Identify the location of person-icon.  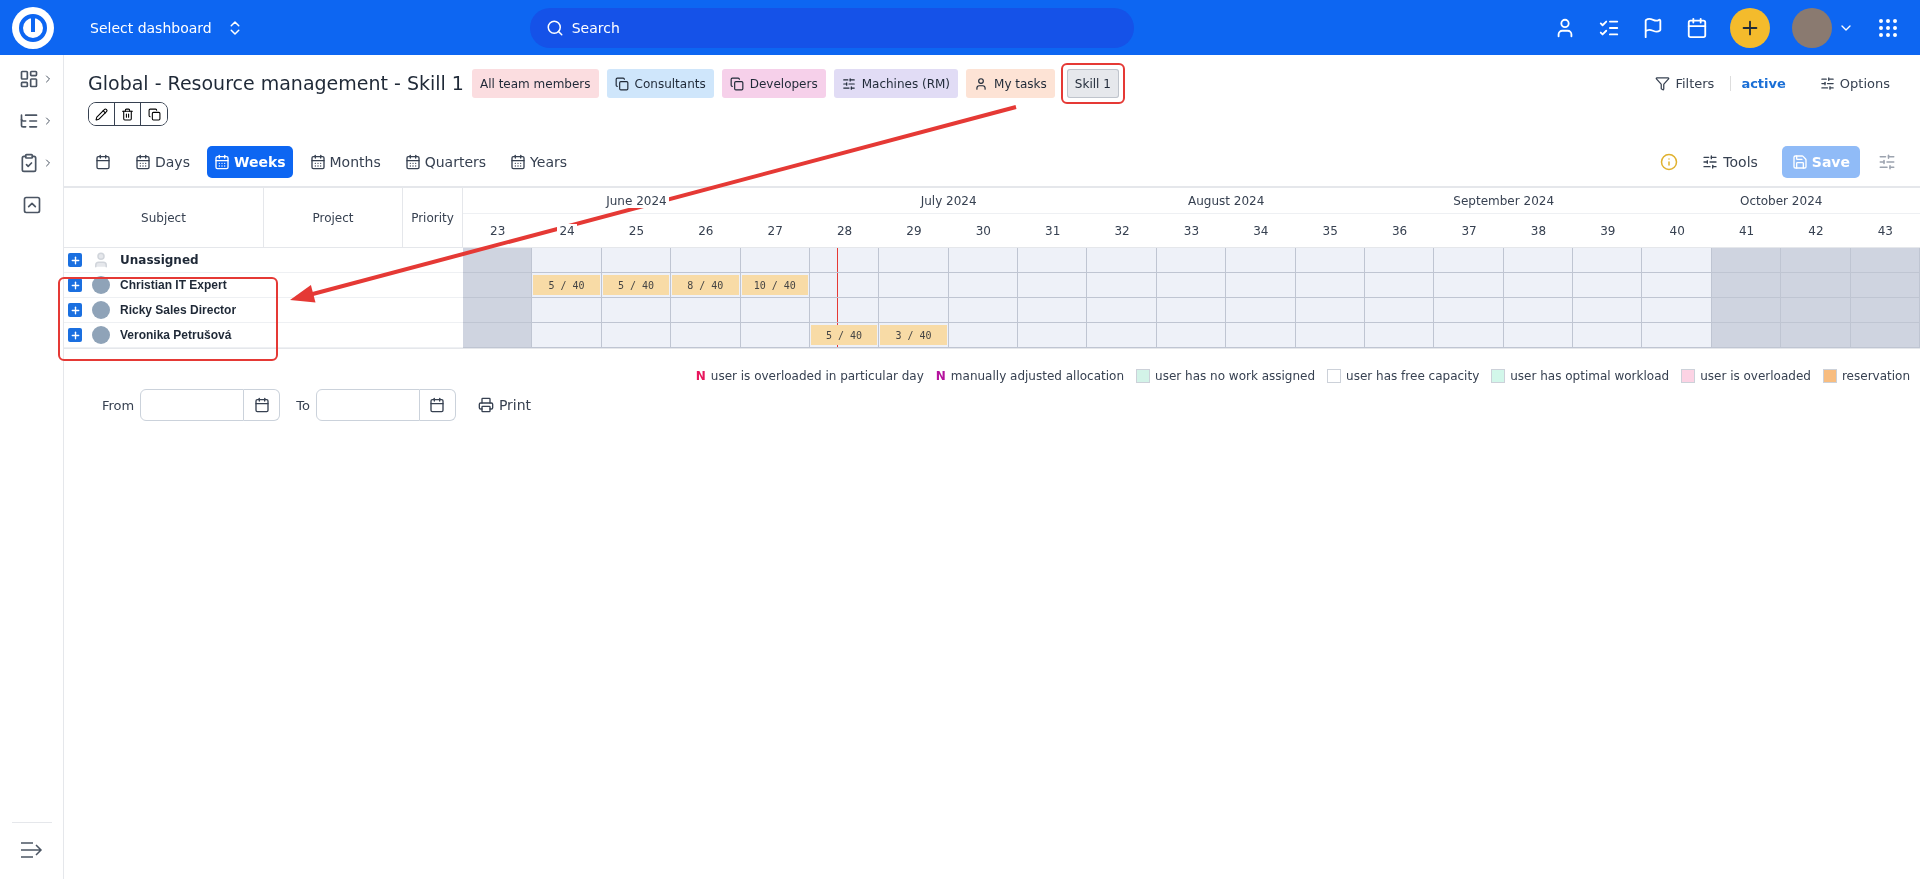
(101, 260).